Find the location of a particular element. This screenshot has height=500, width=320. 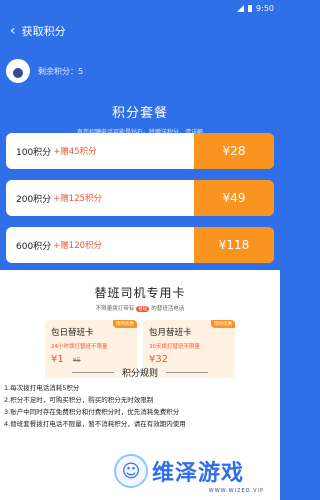

watermark-logo-icon: ☺ is located at coordinates (131, 471).